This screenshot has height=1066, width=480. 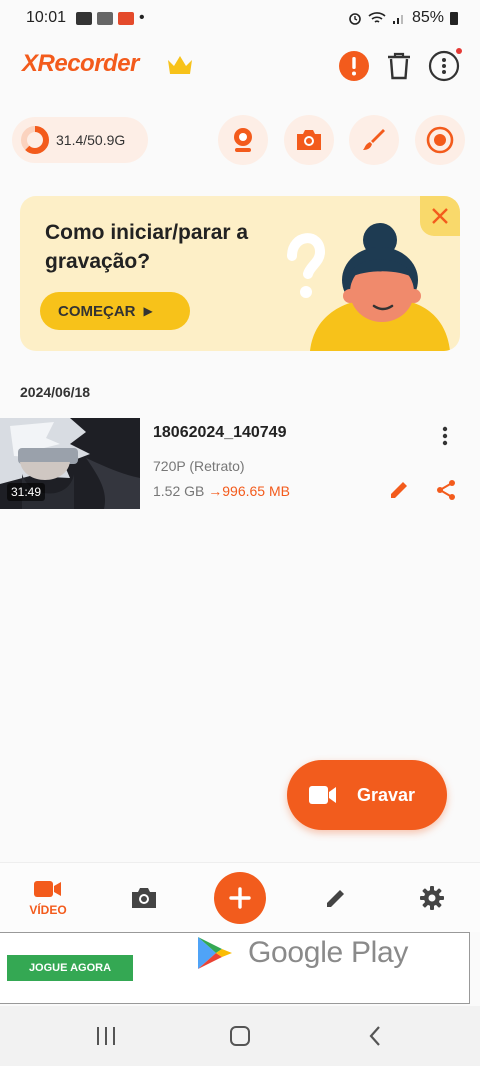 I want to click on screenshot-button, so click(x=309, y=140).